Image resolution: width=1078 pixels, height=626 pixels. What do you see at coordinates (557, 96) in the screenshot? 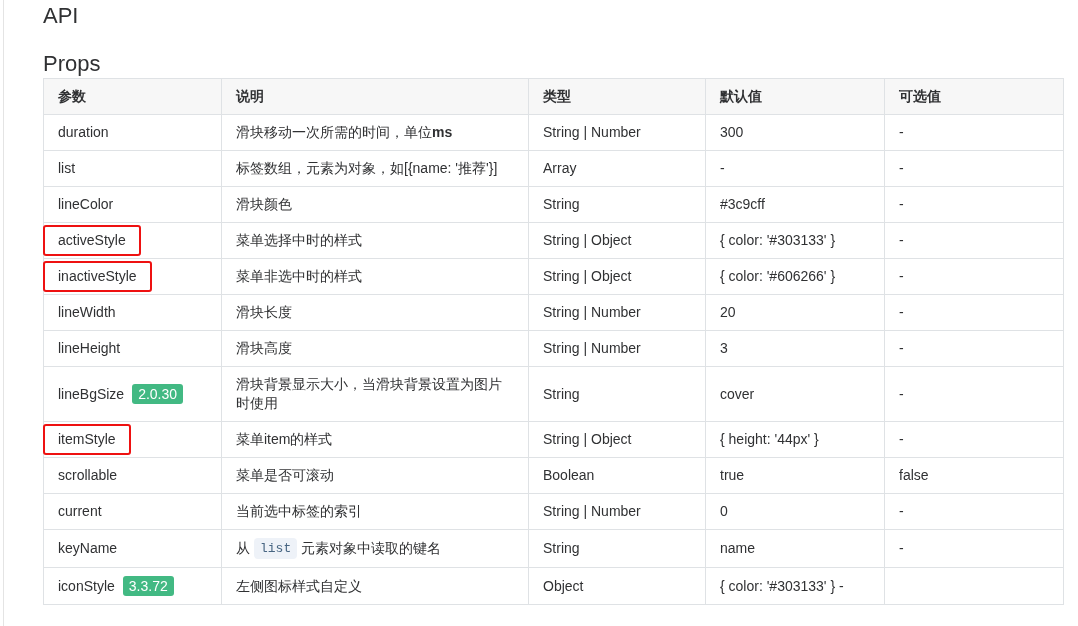
I see `column-header: 类型` at bounding box center [557, 96].